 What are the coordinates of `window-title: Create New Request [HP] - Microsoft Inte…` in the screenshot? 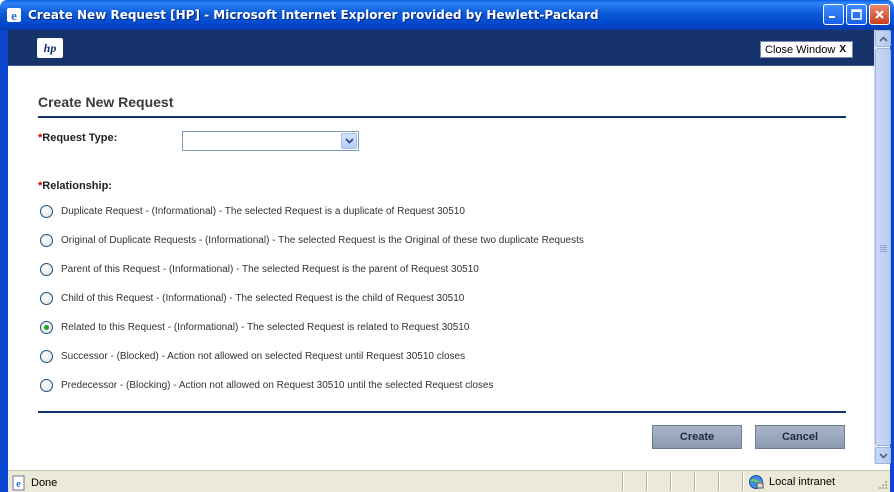 It's located at (313, 15).